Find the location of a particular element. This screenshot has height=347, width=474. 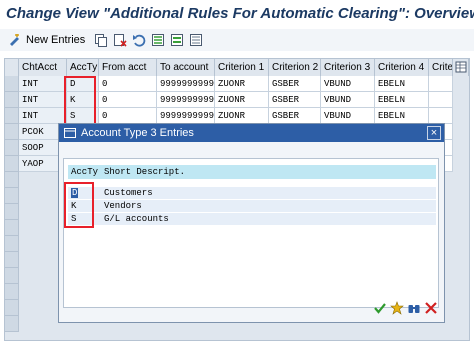

column-header-accty: AccTy is located at coordinates (83, 67).